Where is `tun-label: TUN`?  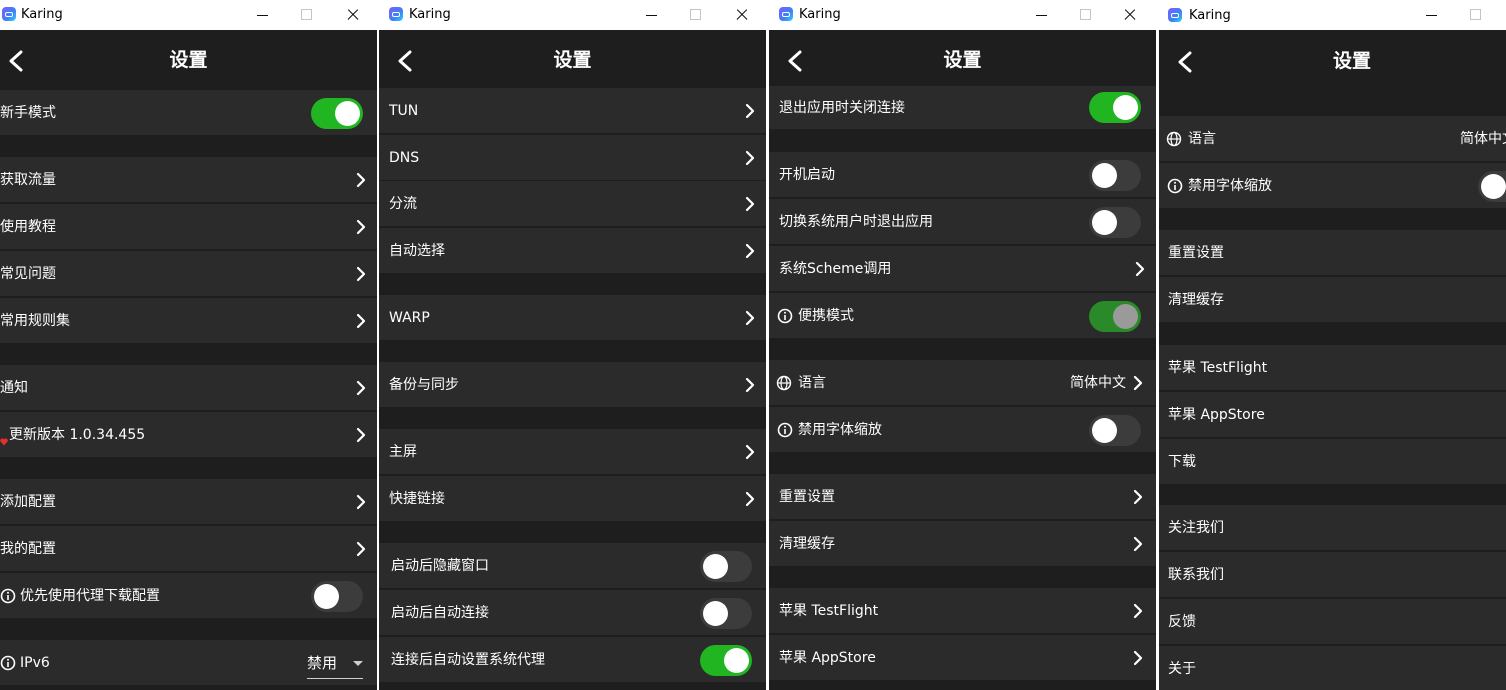
tun-label: TUN is located at coordinates (404, 111).